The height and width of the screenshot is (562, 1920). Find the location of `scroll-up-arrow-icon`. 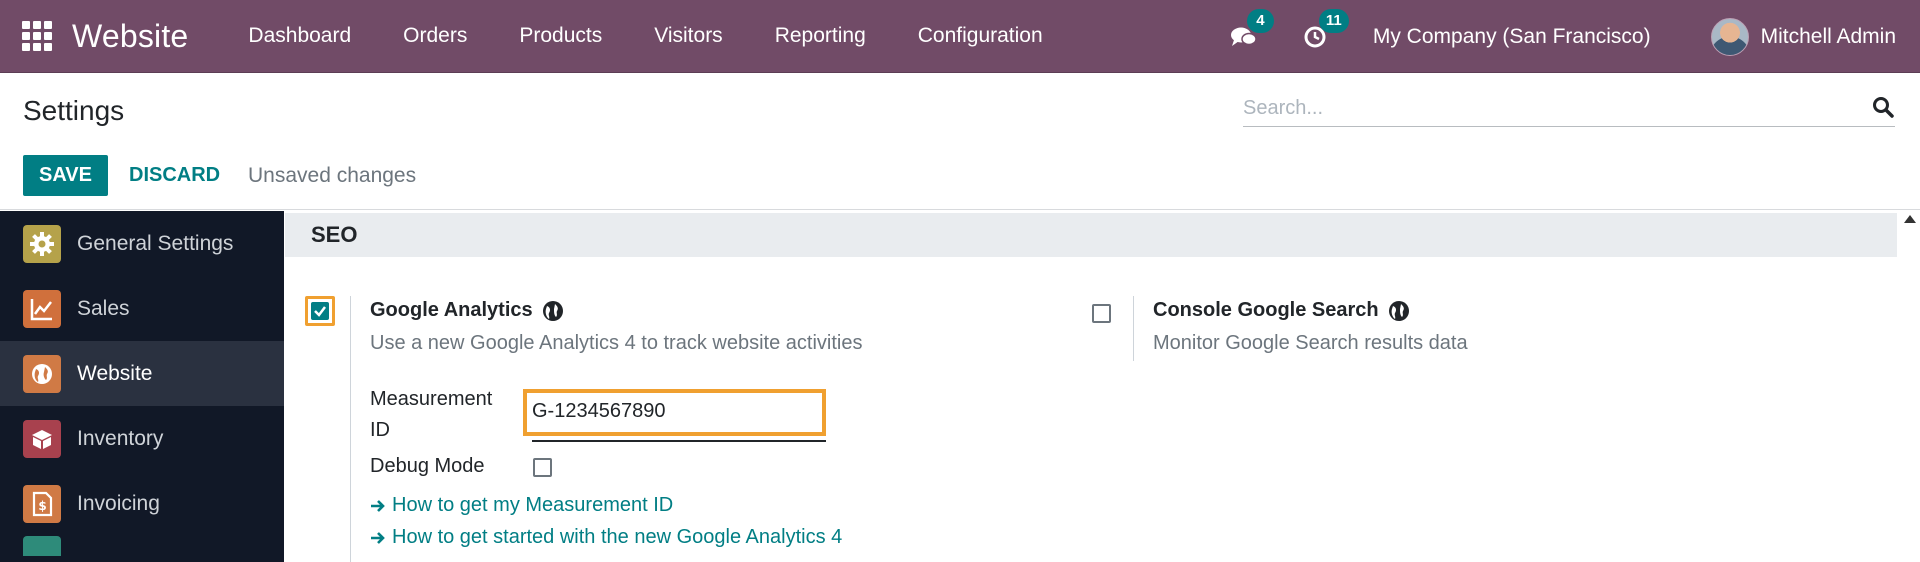

scroll-up-arrow-icon is located at coordinates (1910, 219).